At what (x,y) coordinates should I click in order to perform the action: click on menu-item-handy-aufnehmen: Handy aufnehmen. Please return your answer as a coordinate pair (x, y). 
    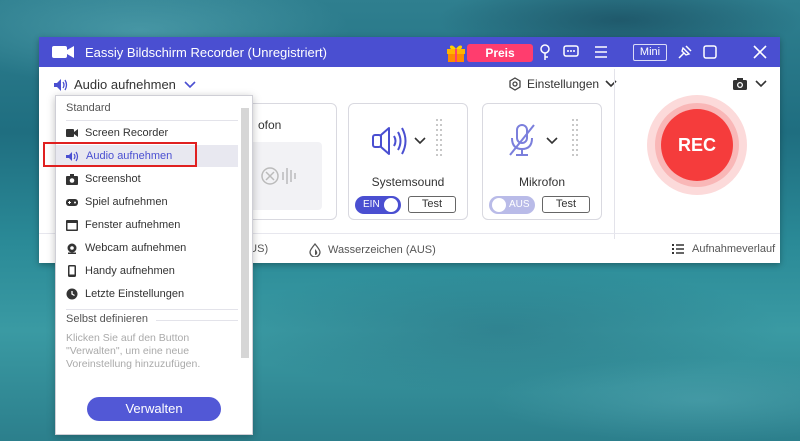
    Looking at the image, I should click on (152, 271).